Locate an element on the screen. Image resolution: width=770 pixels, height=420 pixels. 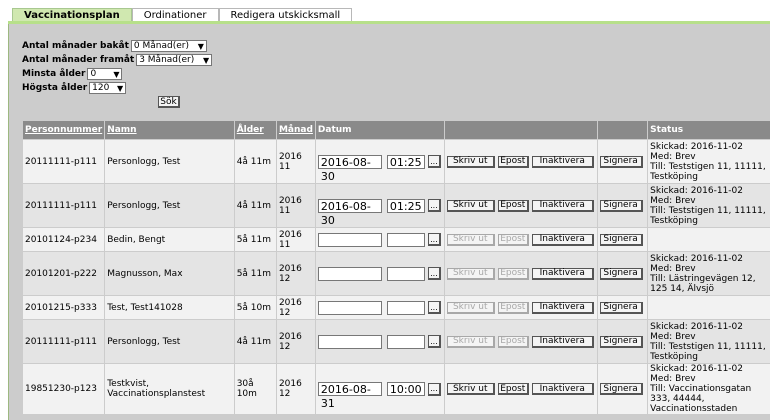
months-back-select: 0 Månad(er) ▼ is located at coordinates (168, 46).